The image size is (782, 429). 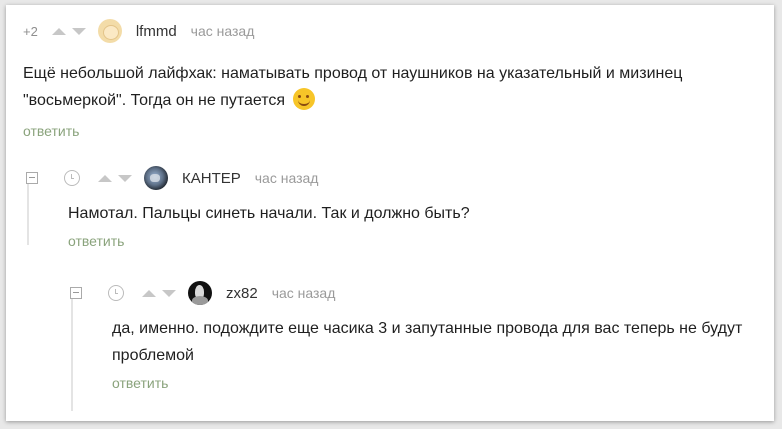 What do you see at coordinates (211, 178) in the screenshot?
I see `comment-author: КАНТЕР` at bounding box center [211, 178].